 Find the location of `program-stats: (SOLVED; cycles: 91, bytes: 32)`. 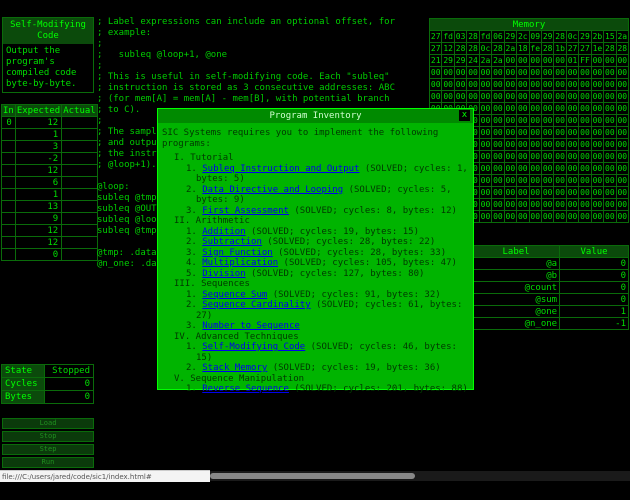

program-stats: (SOLVED; cycles: 91, bytes: 32) is located at coordinates (354, 294).